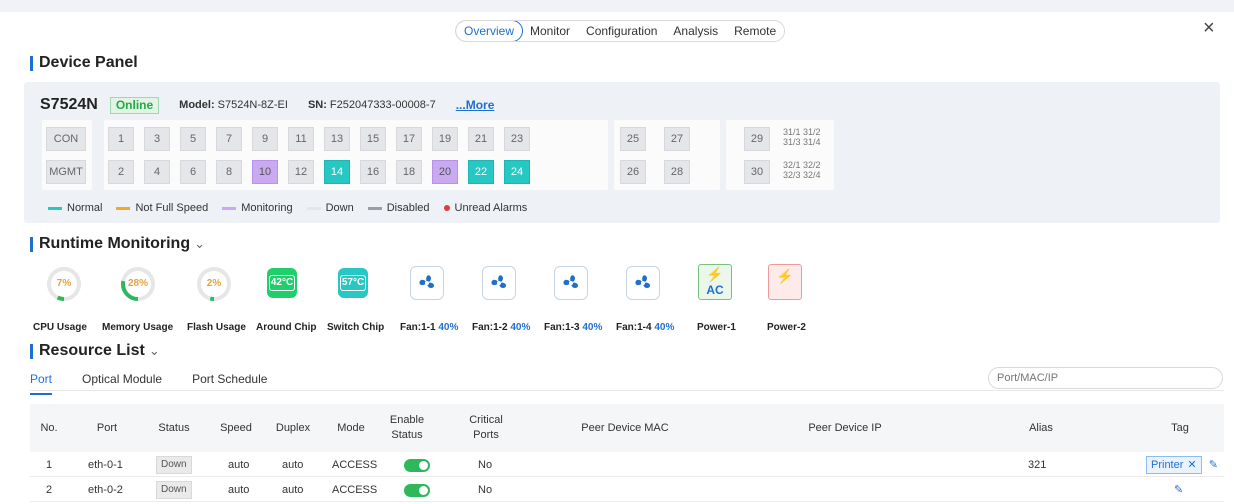 The height and width of the screenshot is (504, 1234). Describe the element at coordinates (481, 139) in the screenshot. I see `switch-port: 21` at that location.